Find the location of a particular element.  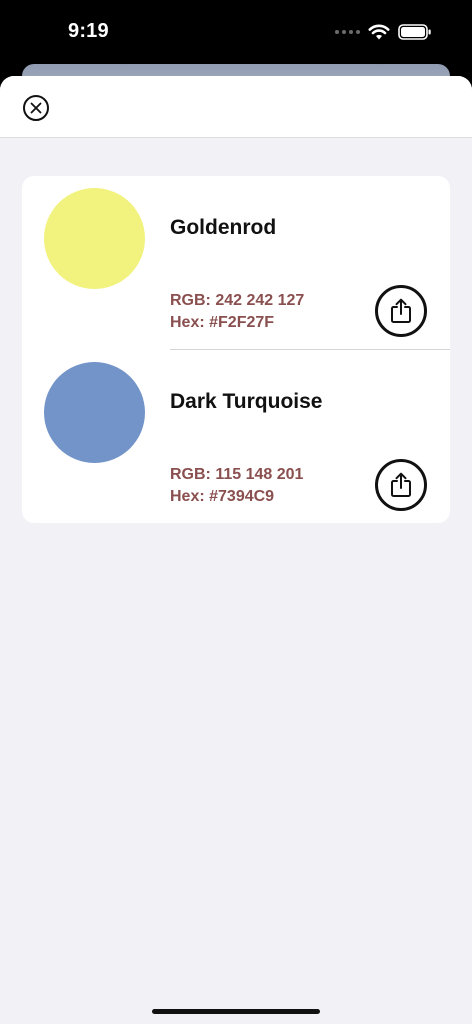

close-icon is located at coordinates (36, 108).